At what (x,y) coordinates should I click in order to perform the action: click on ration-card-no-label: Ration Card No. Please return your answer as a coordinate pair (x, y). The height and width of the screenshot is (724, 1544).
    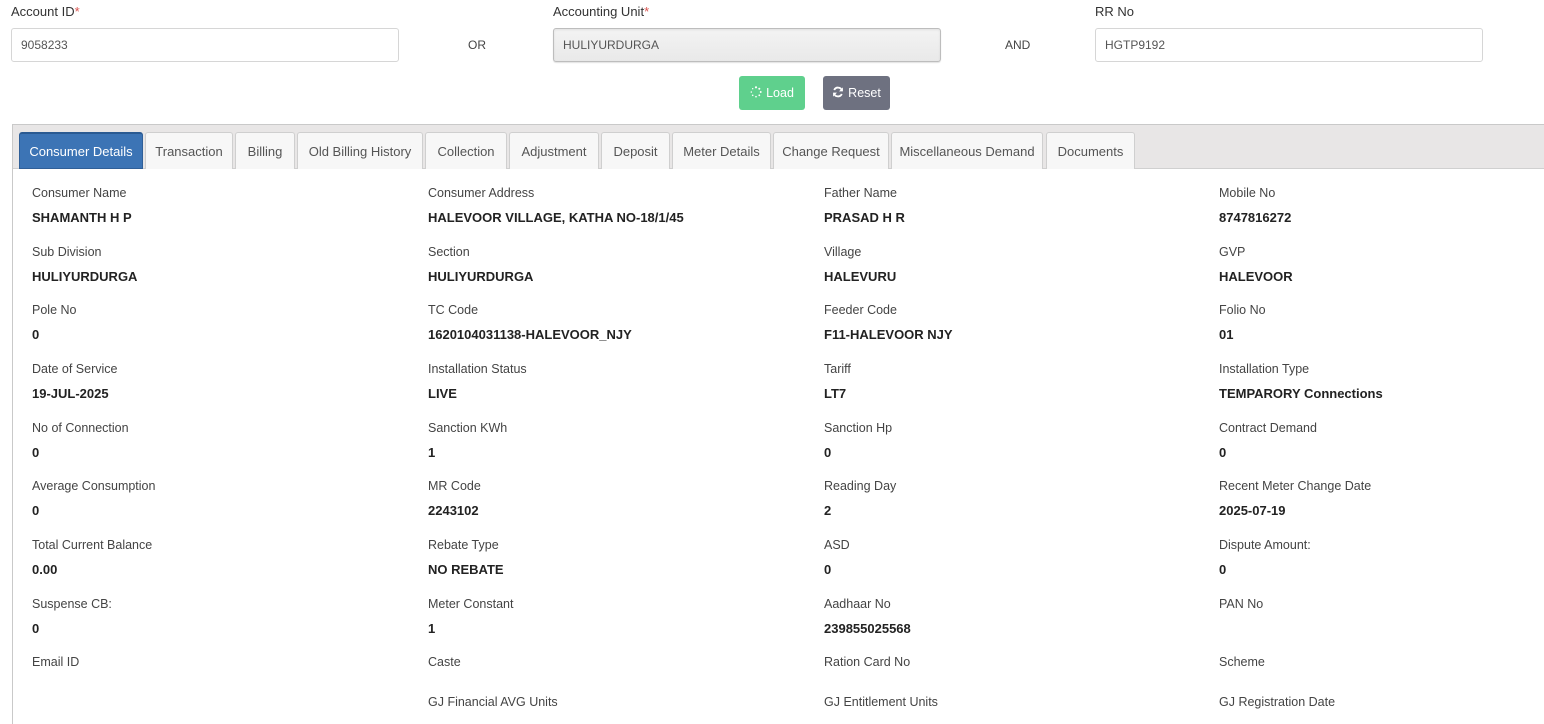
    Looking at the image, I should click on (867, 662).